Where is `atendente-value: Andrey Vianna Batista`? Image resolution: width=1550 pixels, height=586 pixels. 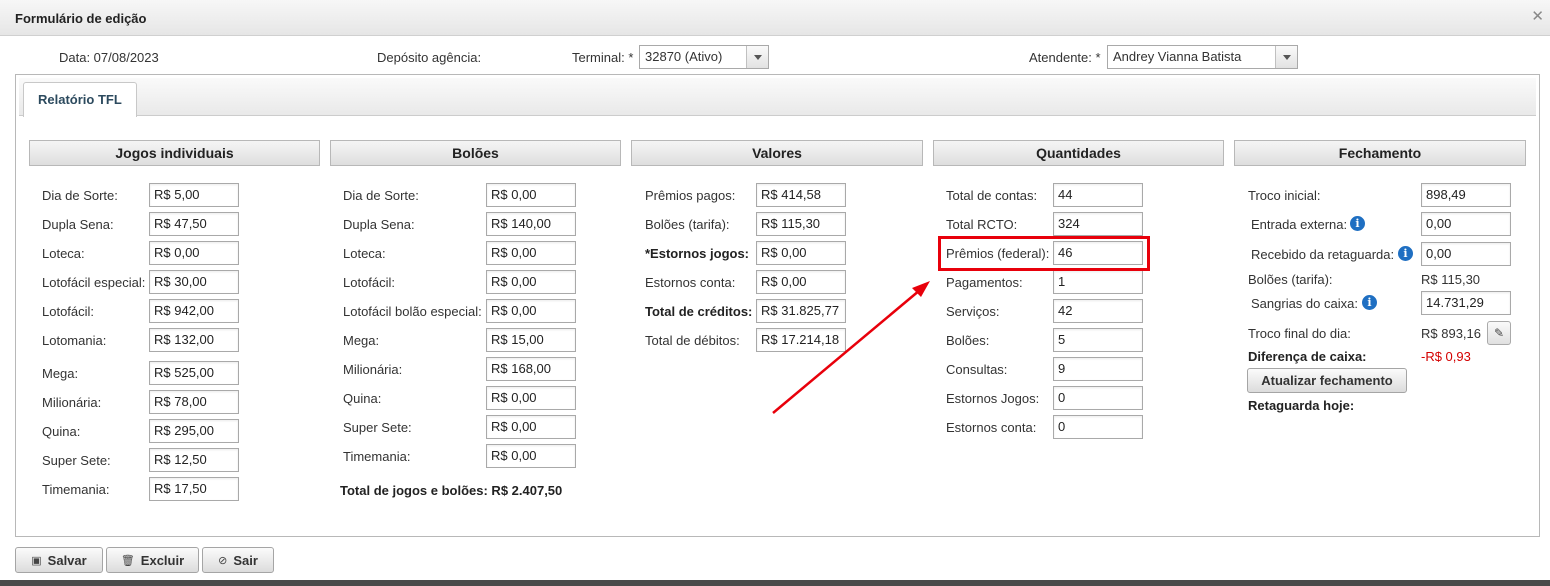
atendente-value: Andrey Vianna Batista is located at coordinates (1177, 56).